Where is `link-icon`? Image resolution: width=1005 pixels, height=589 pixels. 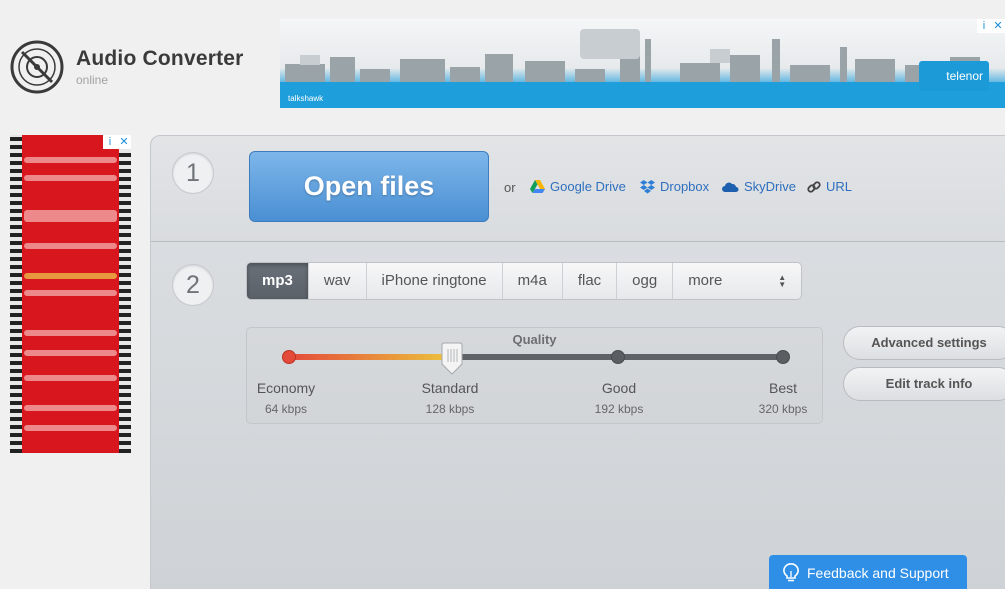
link-icon is located at coordinates (814, 186).